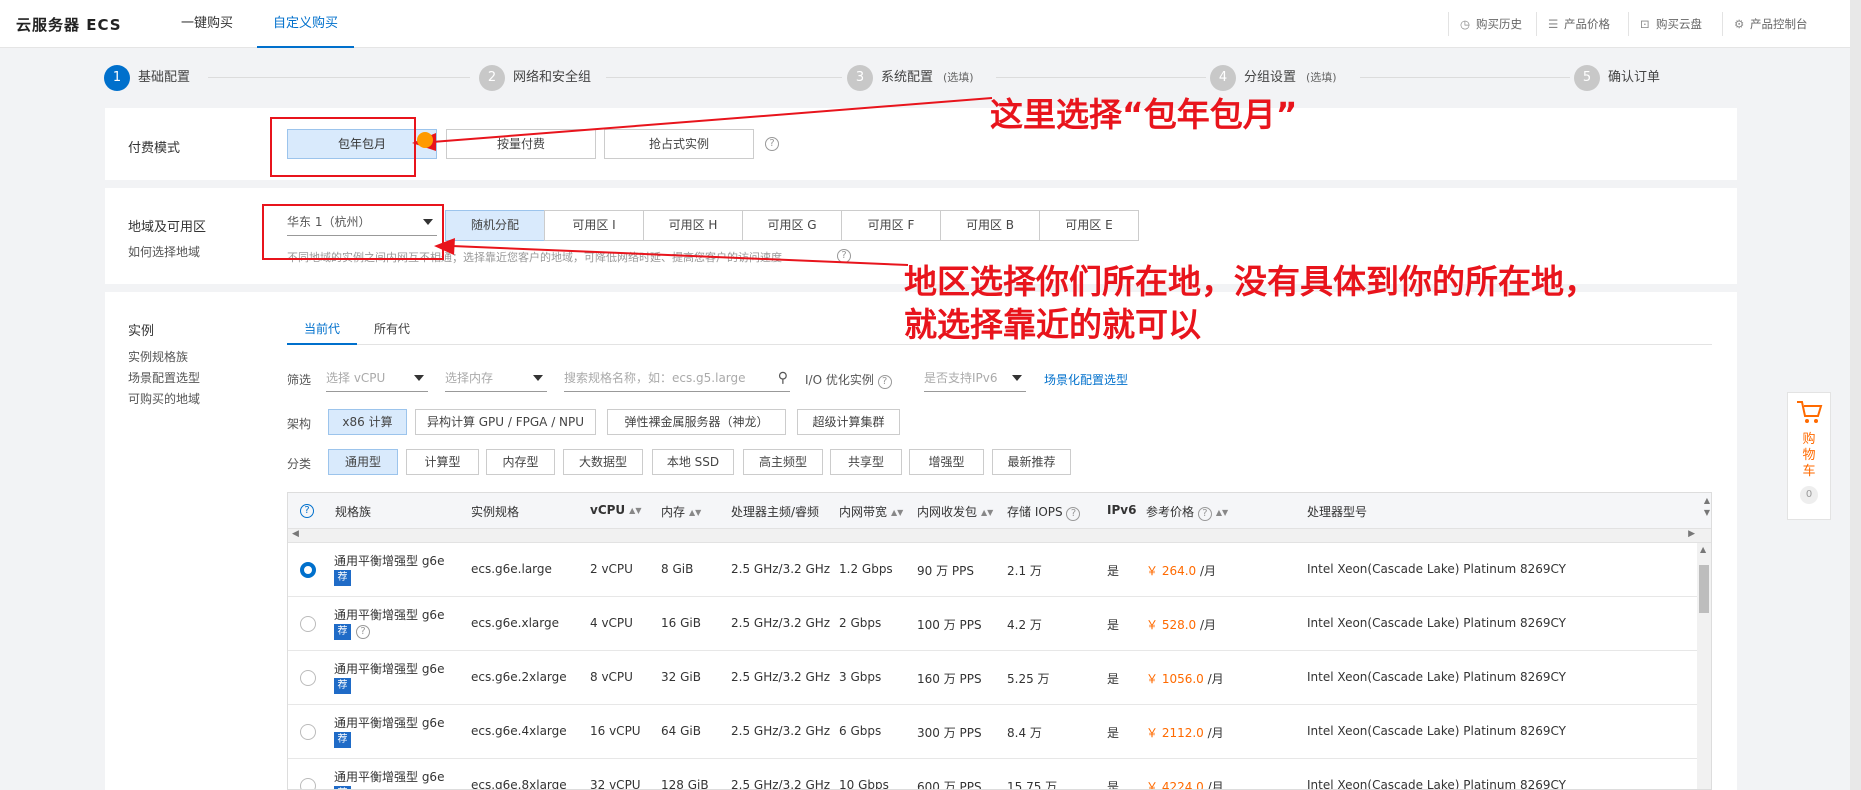 This screenshot has width=1861, height=790. What do you see at coordinates (864, 784) in the screenshot?
I see `row-bandwidth: 10 Gbps` at bounding box center [864, 784].